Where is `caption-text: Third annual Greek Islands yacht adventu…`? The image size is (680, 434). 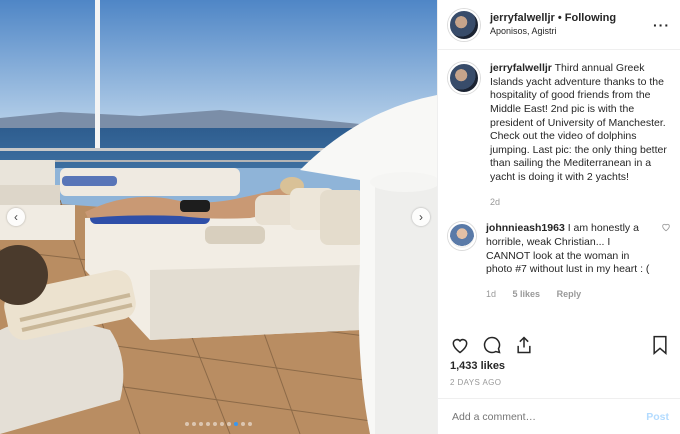 caption-text: Third annual Greek Islands yacht adventu… is located at coordinates (578, 123).